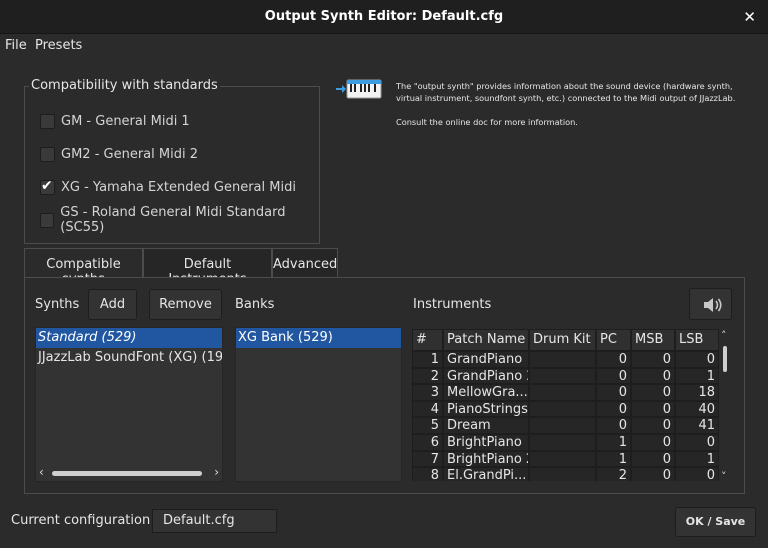 Image resolution: width=768 pixels, height=548 pixels. I want to click on table-row: 1 GrandPiano 0 0 0, so click(565, 359).